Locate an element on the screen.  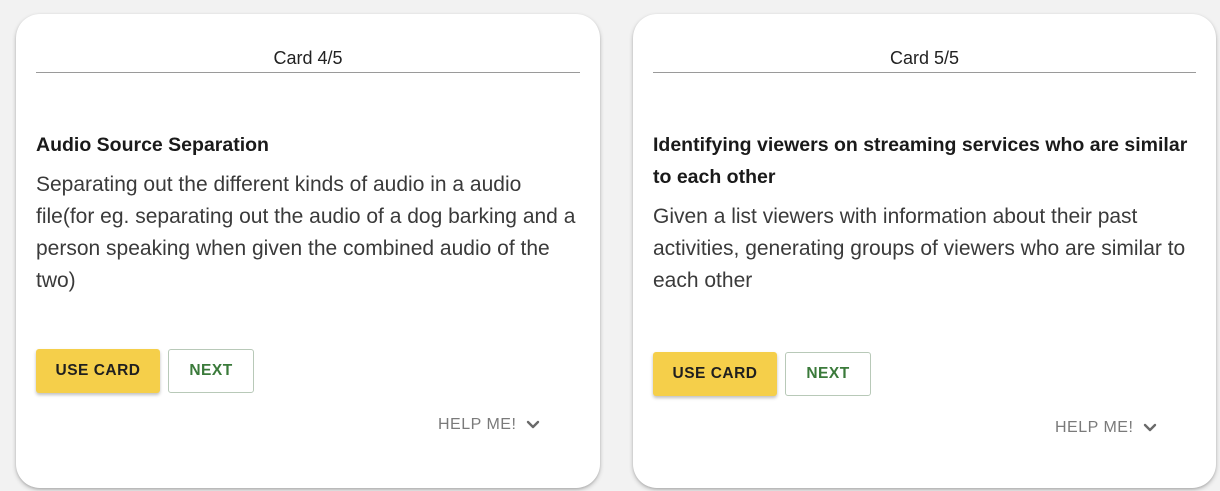
card-title: Audio Source Separation is located at coordinates (152, 145).